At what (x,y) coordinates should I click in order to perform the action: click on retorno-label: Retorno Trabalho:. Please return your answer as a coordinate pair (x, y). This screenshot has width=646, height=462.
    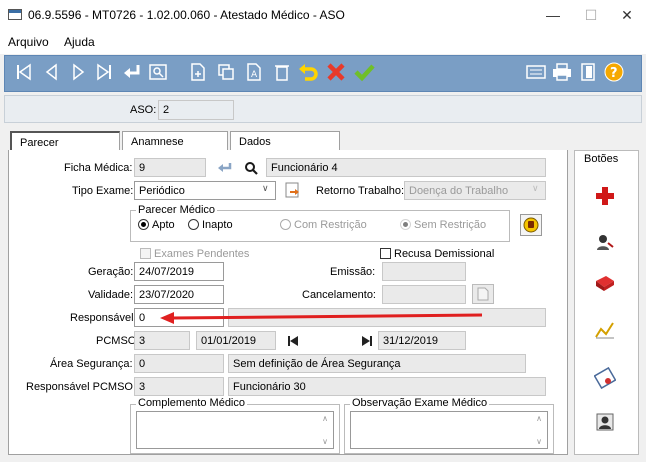
    Looking at the image, I should click on (360, 191).